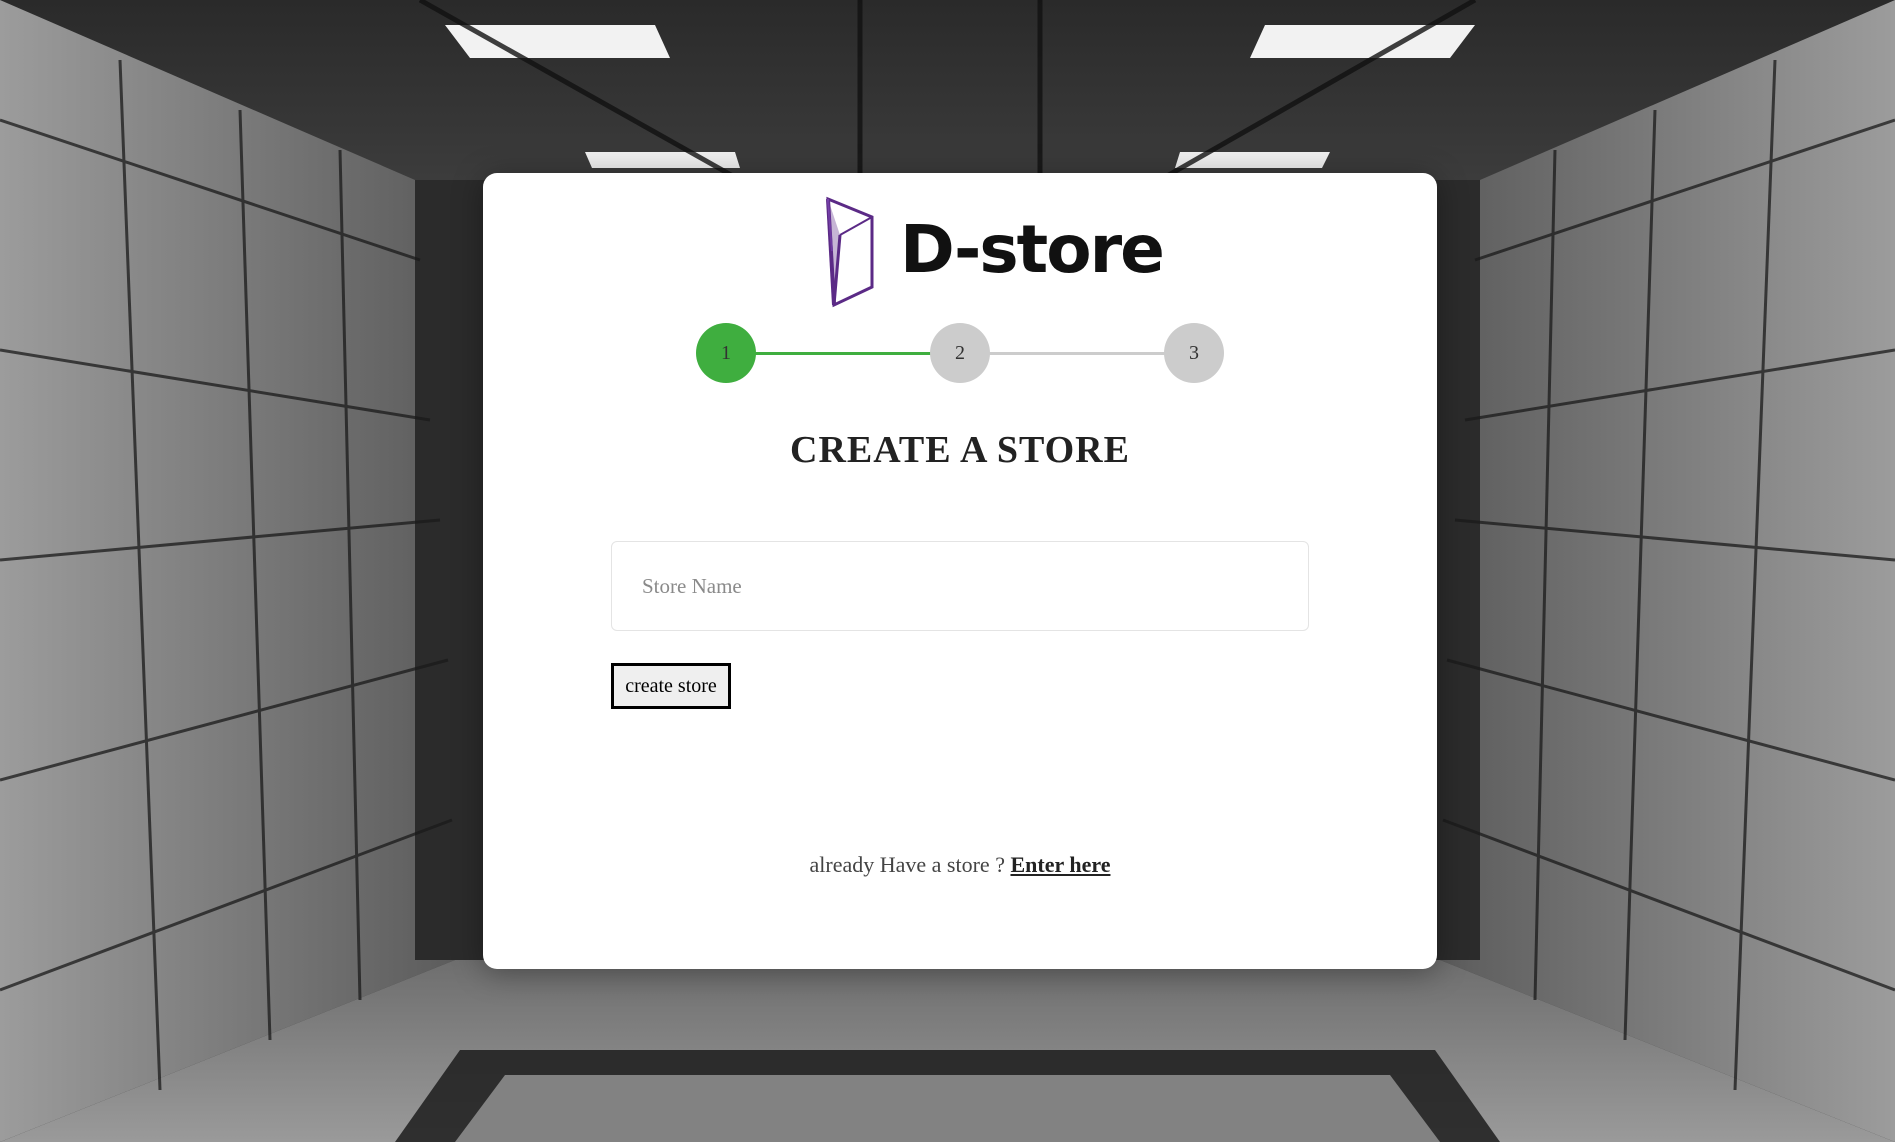 The width and height of the screenshot is (1895, 1142). Describe the element at coordinates (960, 450) in the screenshot. I see `page-title: CREATE A STORE` at that location.